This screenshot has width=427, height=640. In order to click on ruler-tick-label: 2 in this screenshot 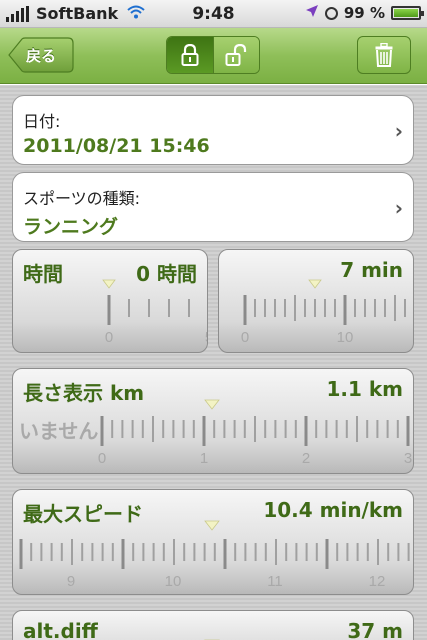, I will do `click(306, 458)`.